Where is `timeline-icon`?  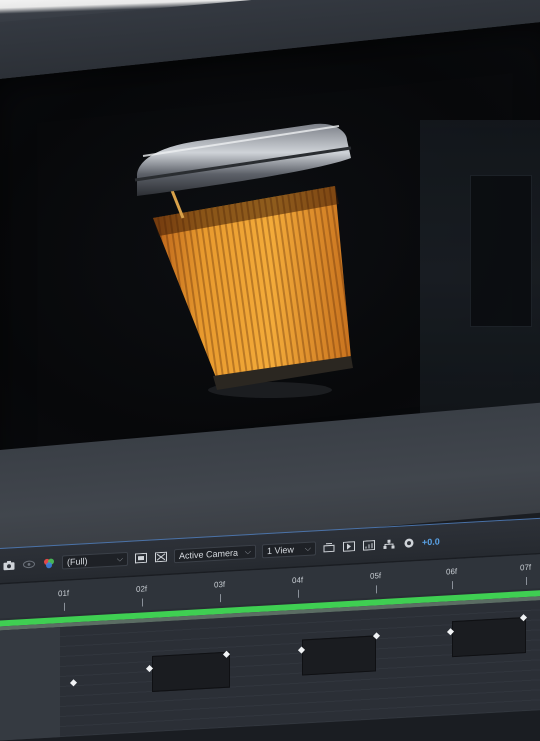
timeline-icon is located at coordinates (369, 545).